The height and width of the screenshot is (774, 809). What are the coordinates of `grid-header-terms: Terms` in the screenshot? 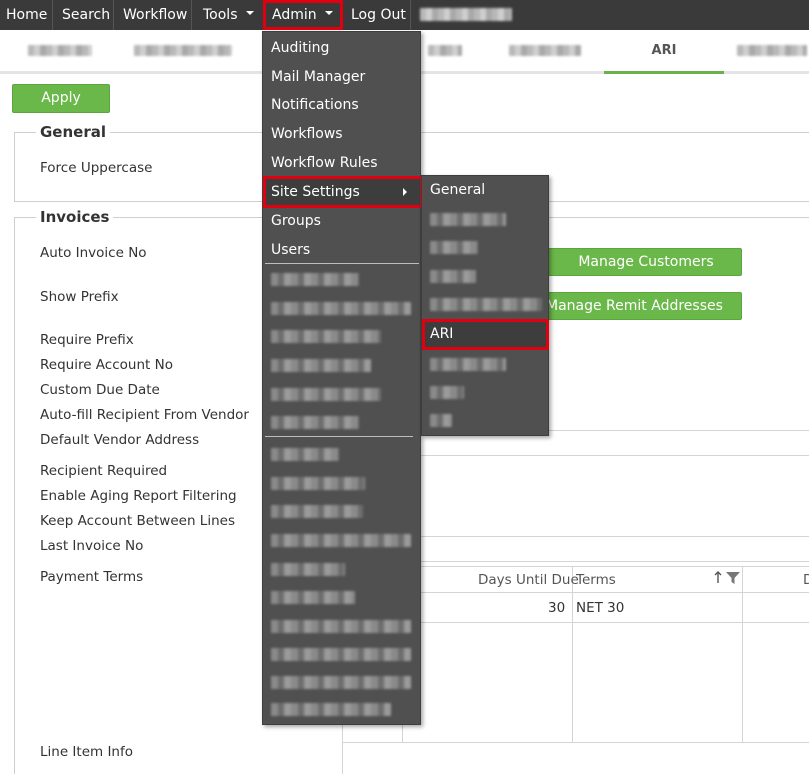 It's located at (596, 580).